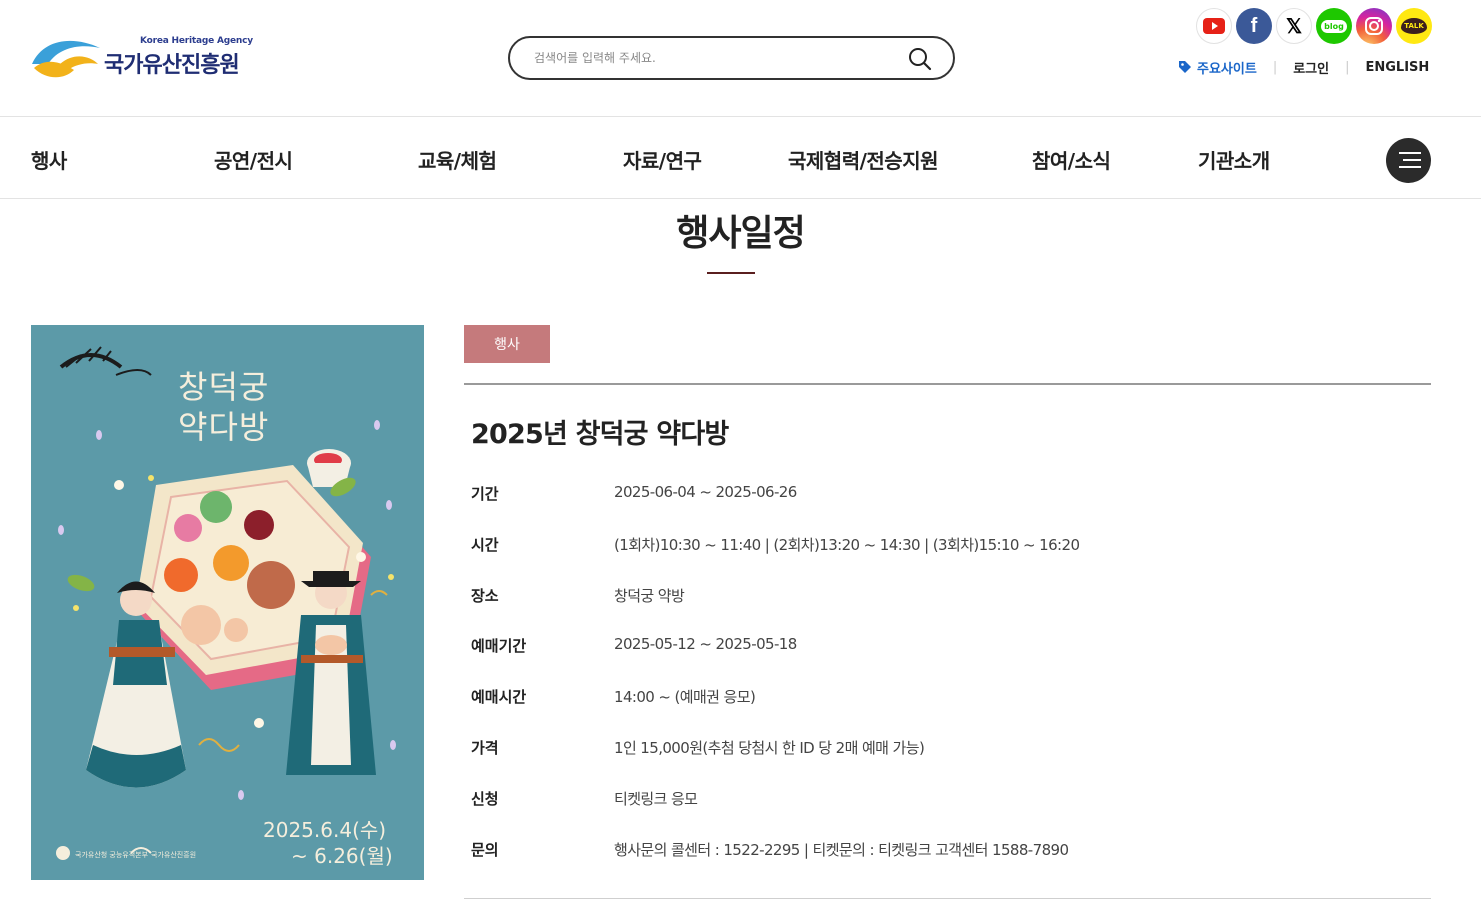  What do you see at coordinates (174, 855) in the screenshot?
I see `poster-org-label: 국가유산진흥원` at bounding box center [174, 855].